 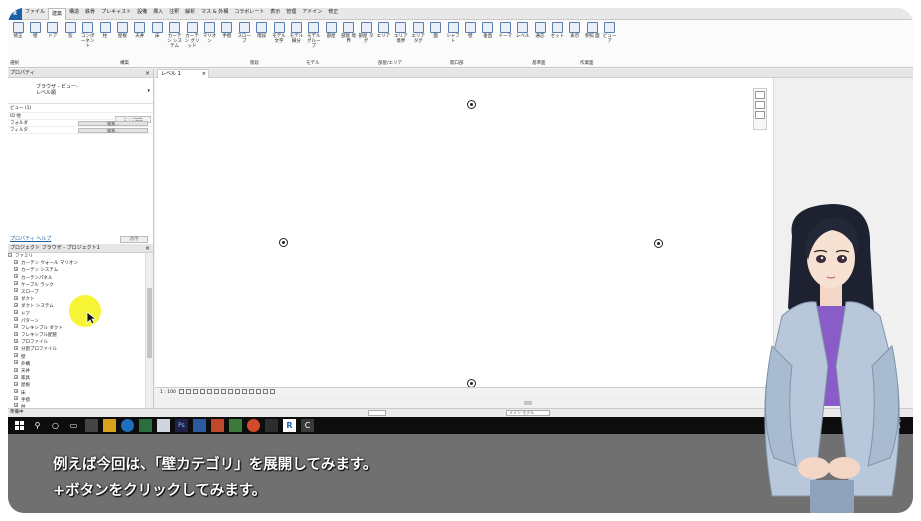 I want to click on ribbon-button: 修正, so click(x=18, y=30).